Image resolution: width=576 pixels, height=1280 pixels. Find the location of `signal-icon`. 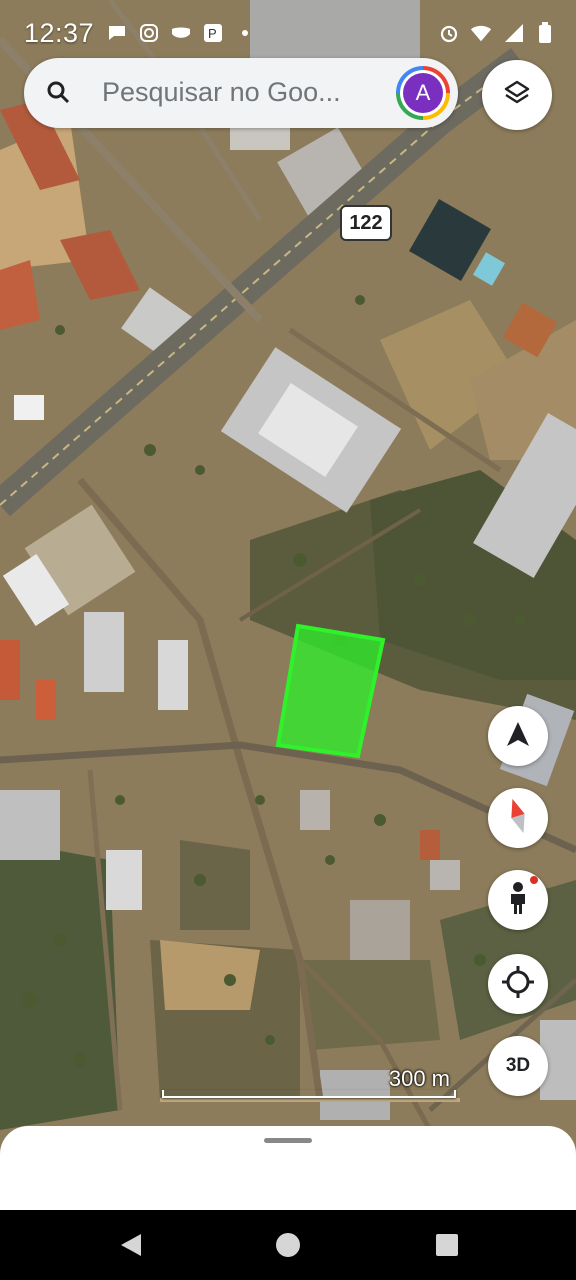

signal-icon is located at coordinates (513, 33).